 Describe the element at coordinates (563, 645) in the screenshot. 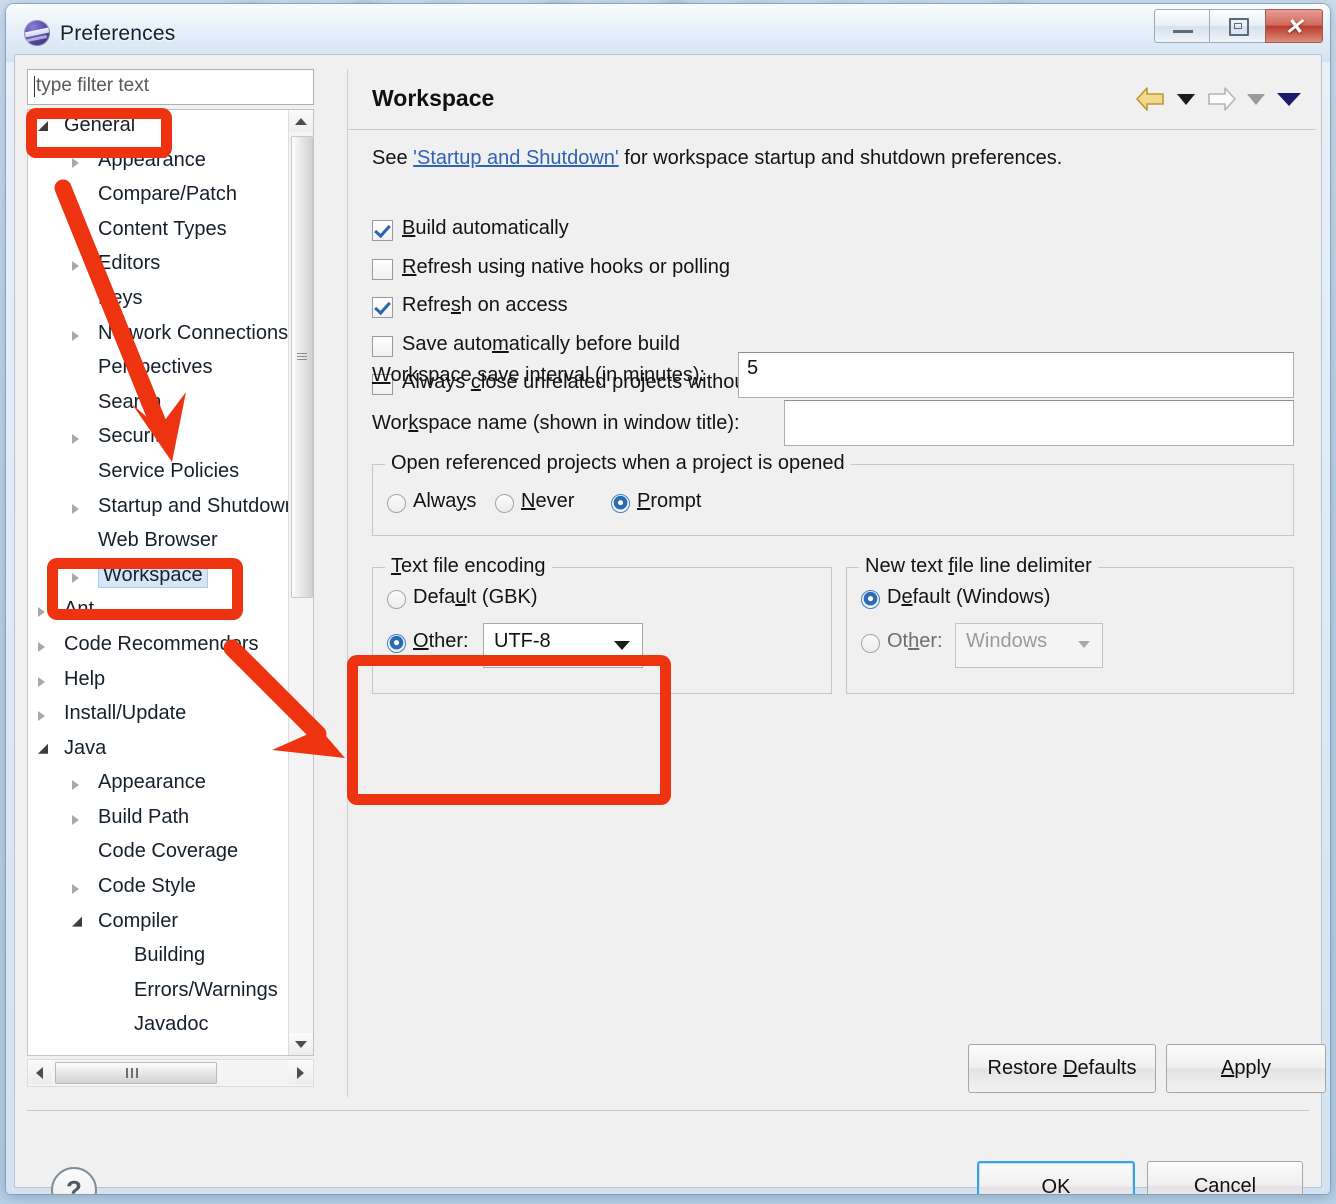

I see `encoding-combo: UTF-8` at that location.